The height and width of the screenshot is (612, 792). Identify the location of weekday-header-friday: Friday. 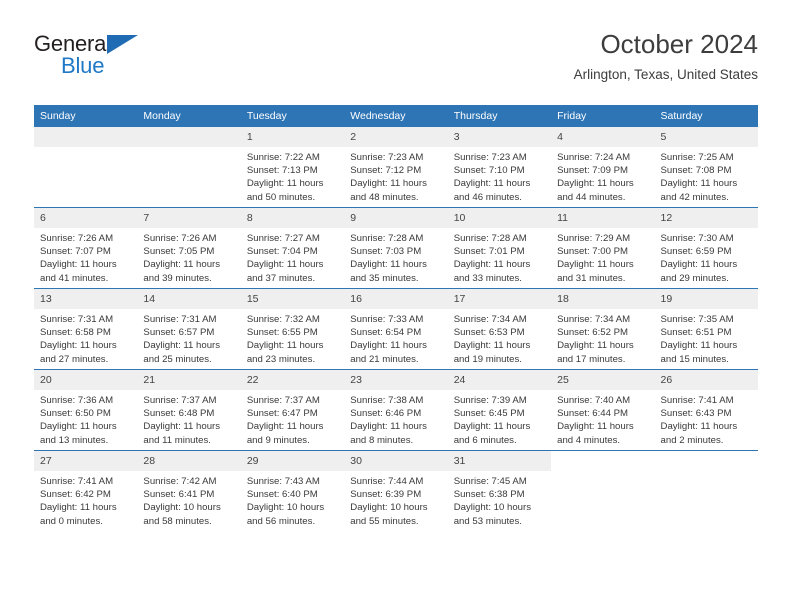
(603, 116).